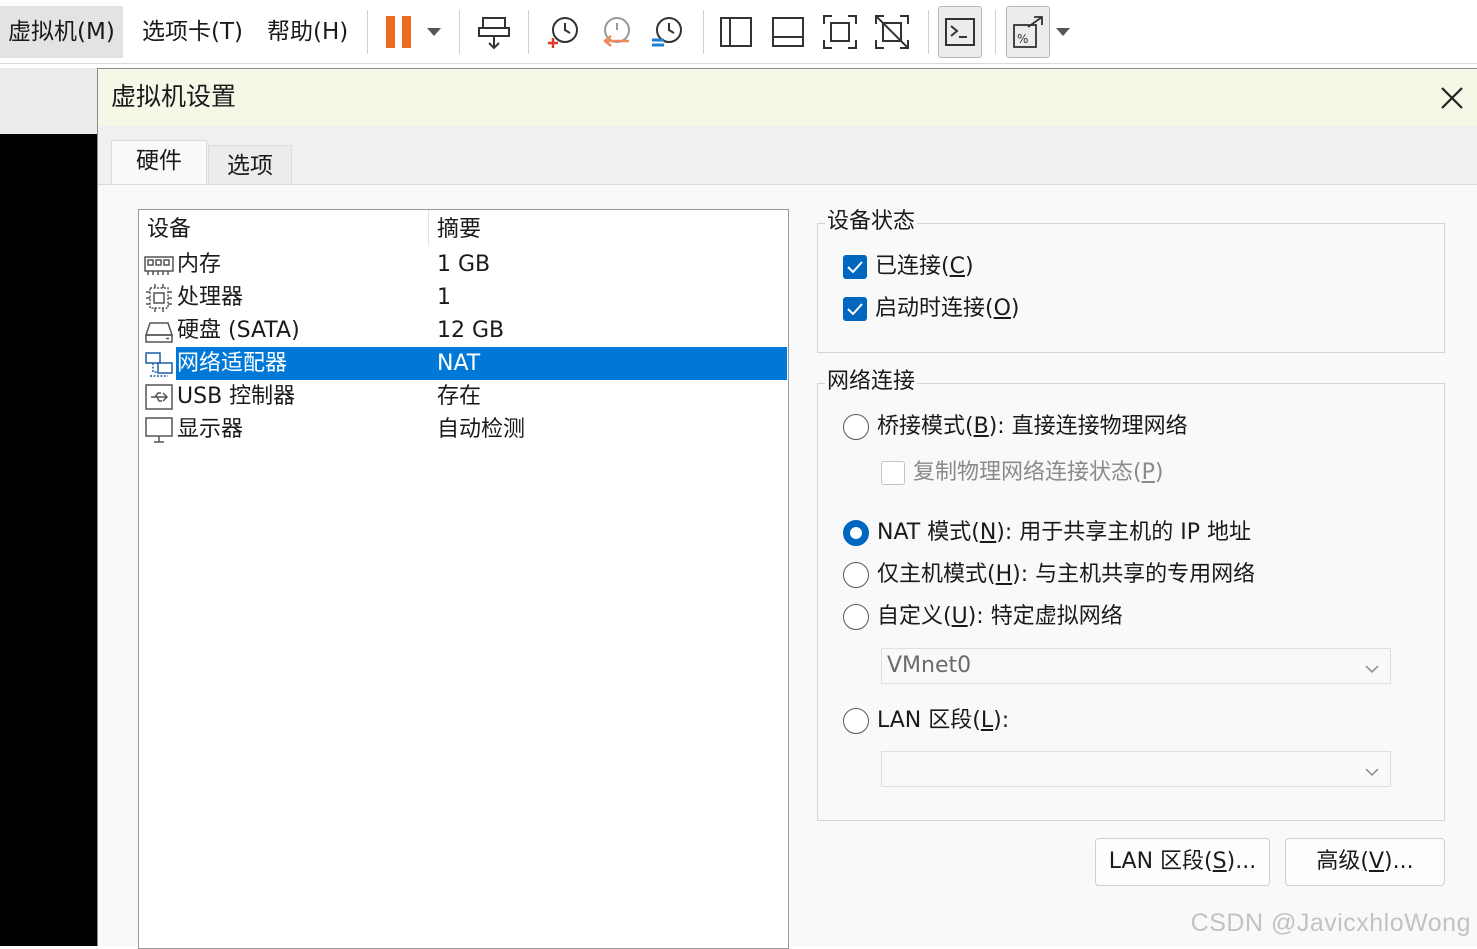  I want to click on snapshot-revert-icon, so click(614, 32).